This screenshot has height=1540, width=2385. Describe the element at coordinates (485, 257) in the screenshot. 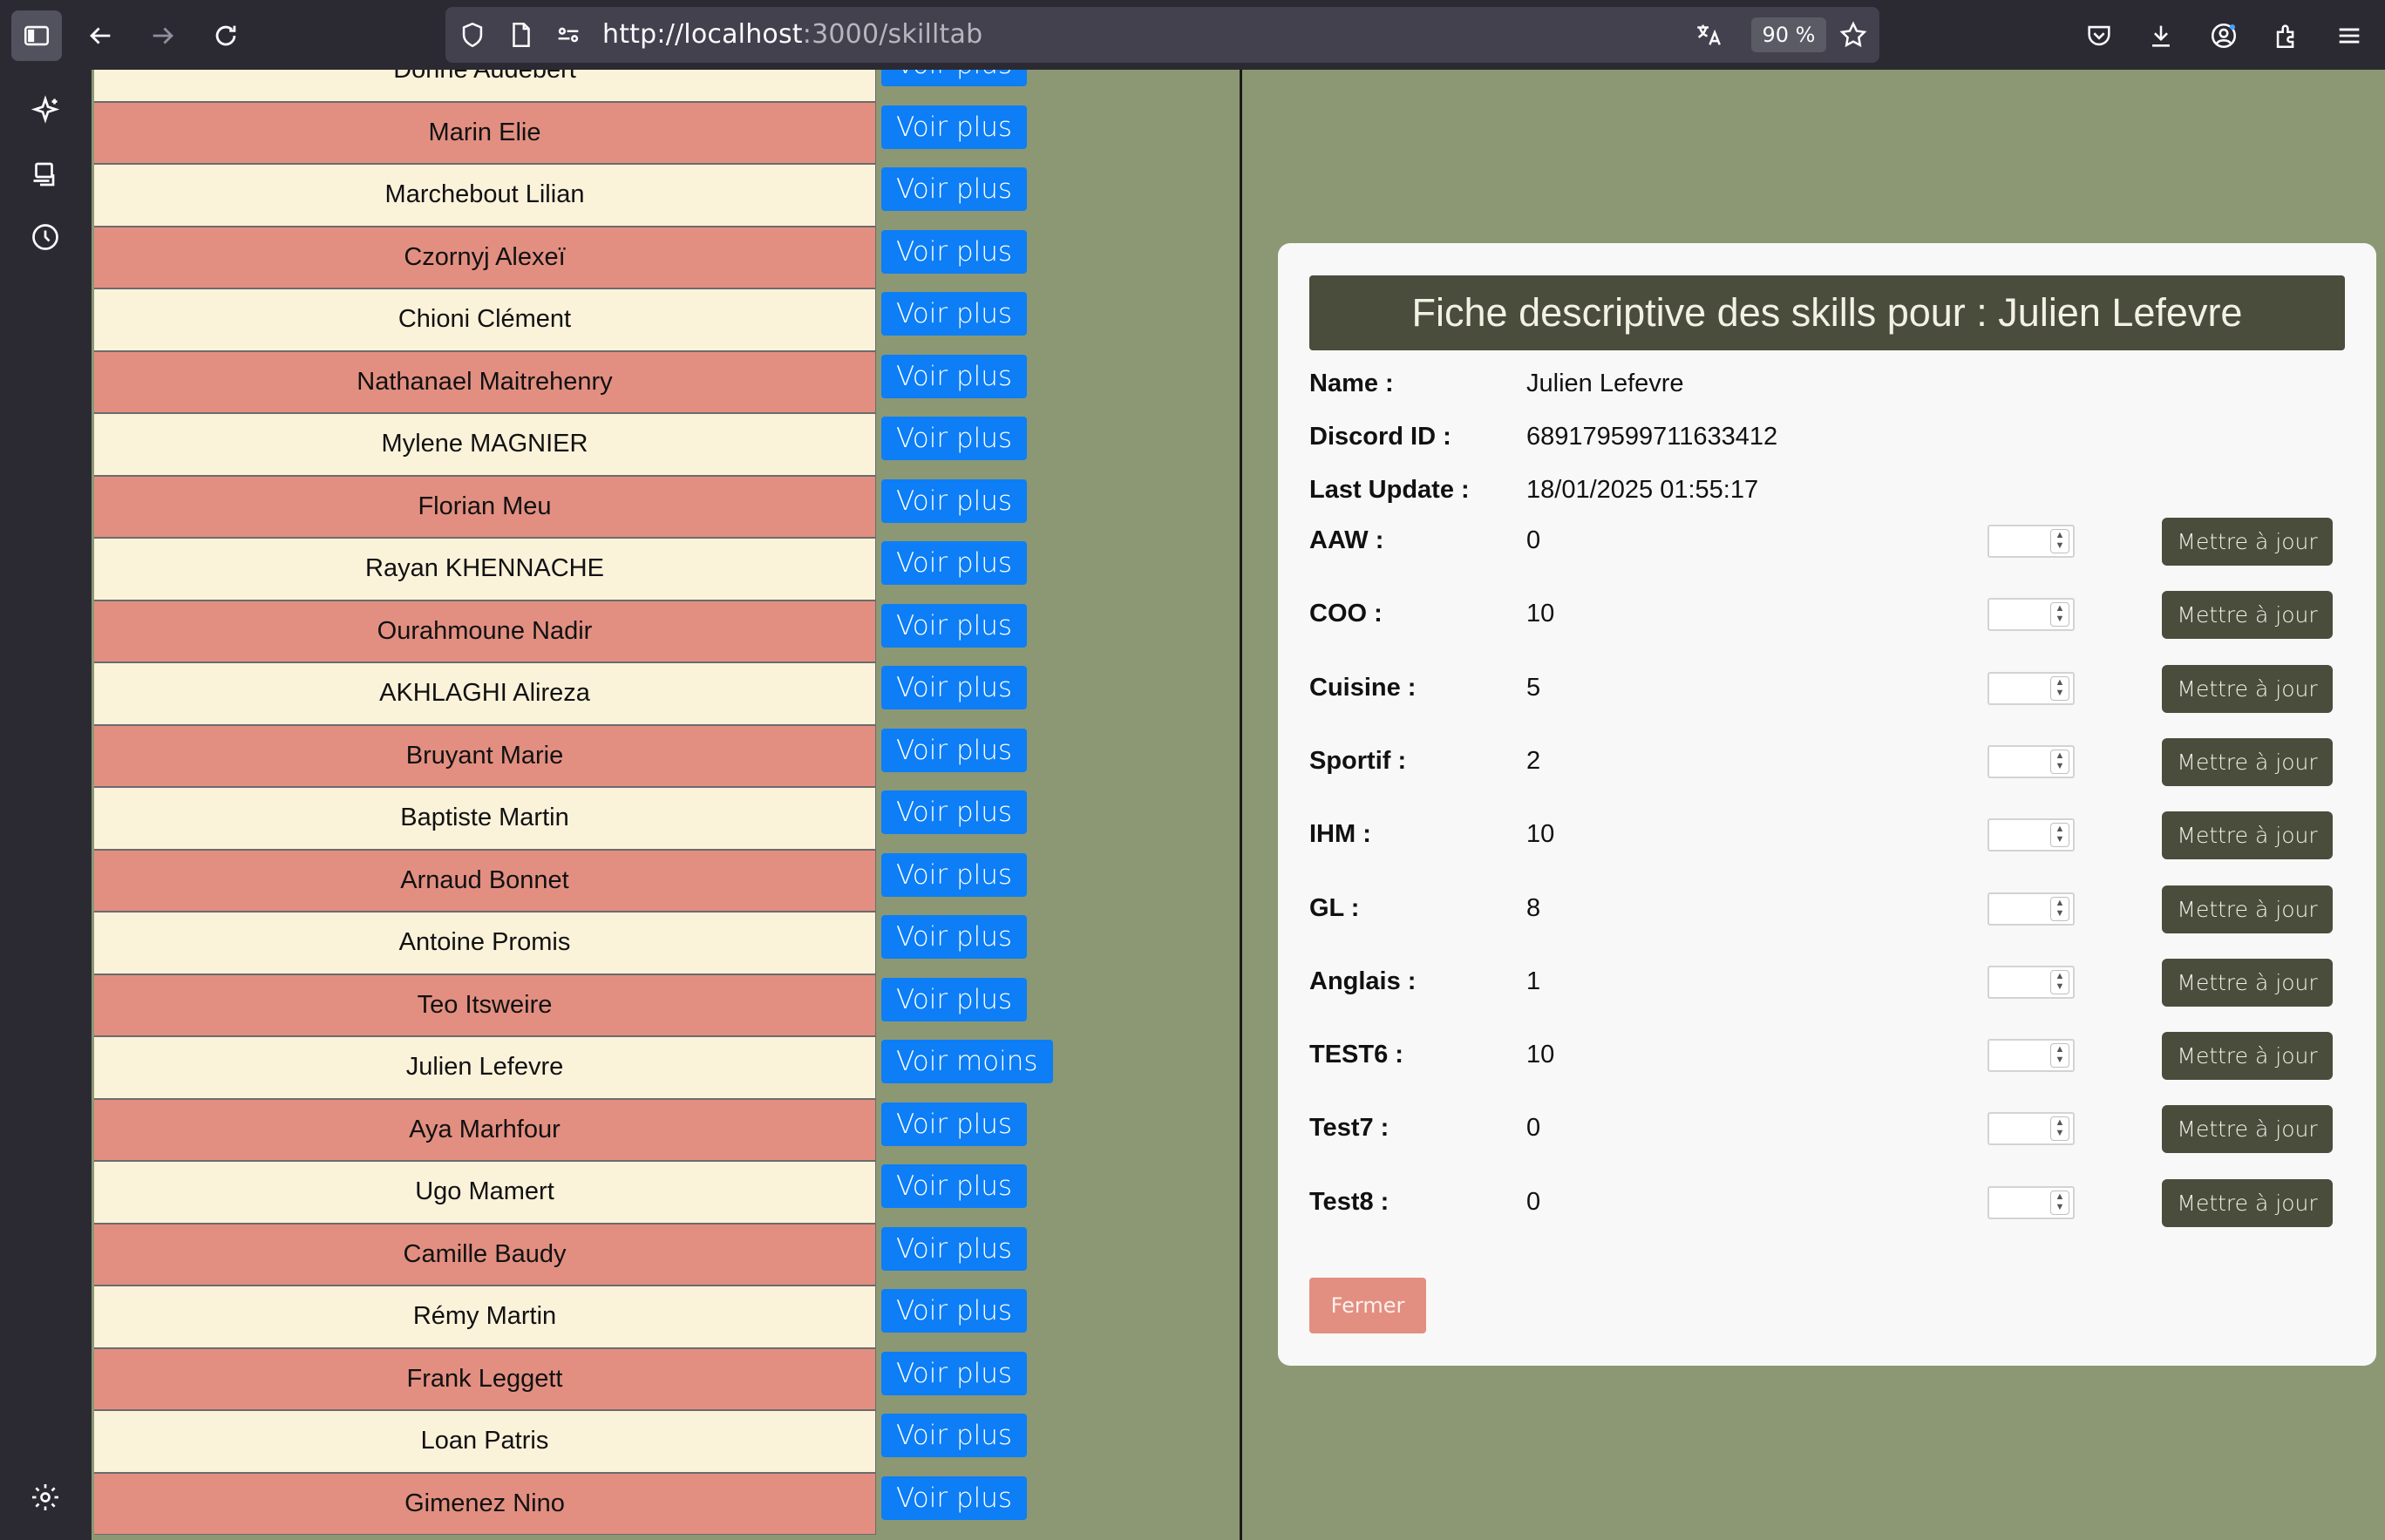

I see `student-name: Czornyj Alexeï` at that location.